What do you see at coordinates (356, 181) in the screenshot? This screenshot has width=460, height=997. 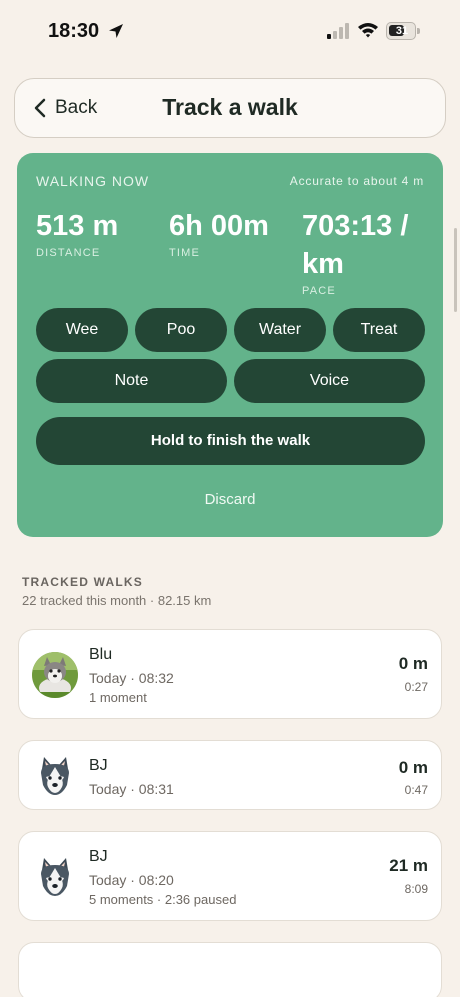 I see `gps-accuracy: Accurate to about 4 m` at bounding box center [356, 181].